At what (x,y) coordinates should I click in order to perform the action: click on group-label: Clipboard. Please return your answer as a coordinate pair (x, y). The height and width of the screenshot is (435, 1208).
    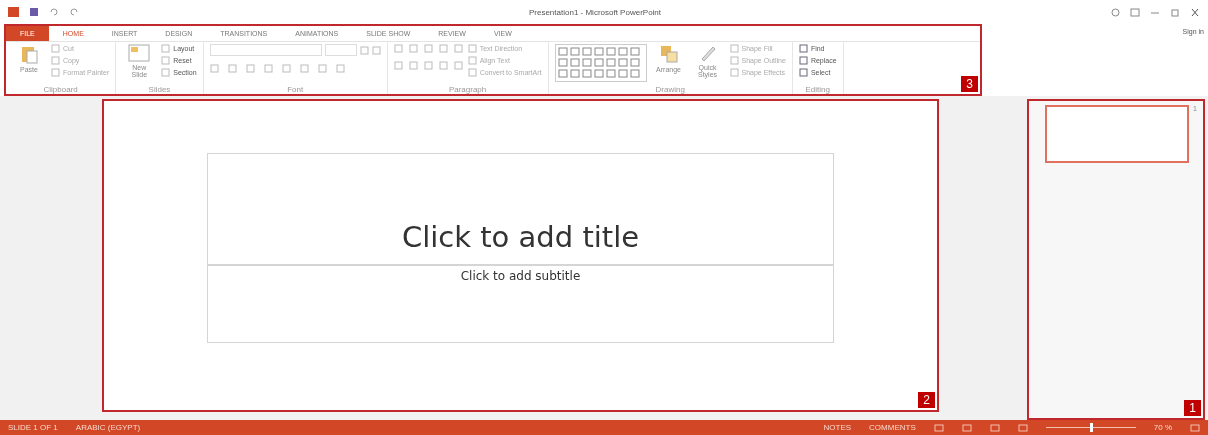
    Looking at the image, I should click on (60, 89).